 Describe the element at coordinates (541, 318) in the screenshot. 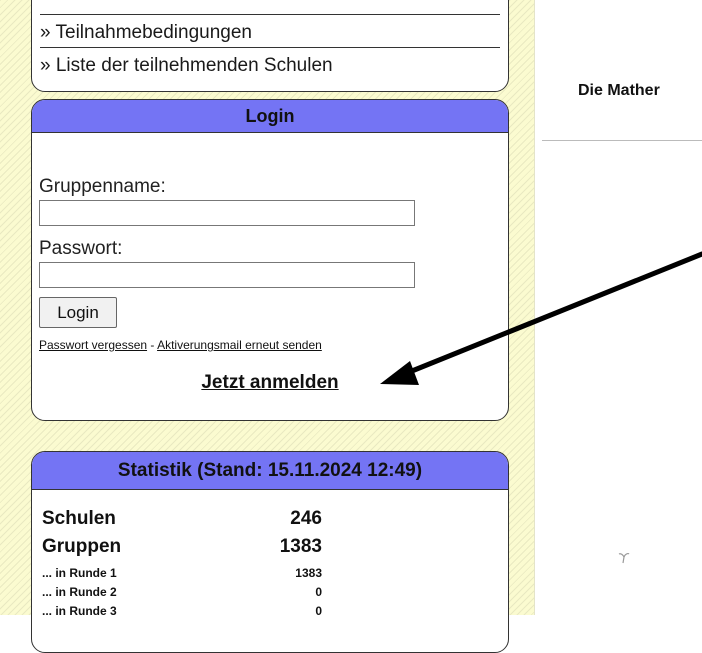

I see `annotation-arrow` at that location.